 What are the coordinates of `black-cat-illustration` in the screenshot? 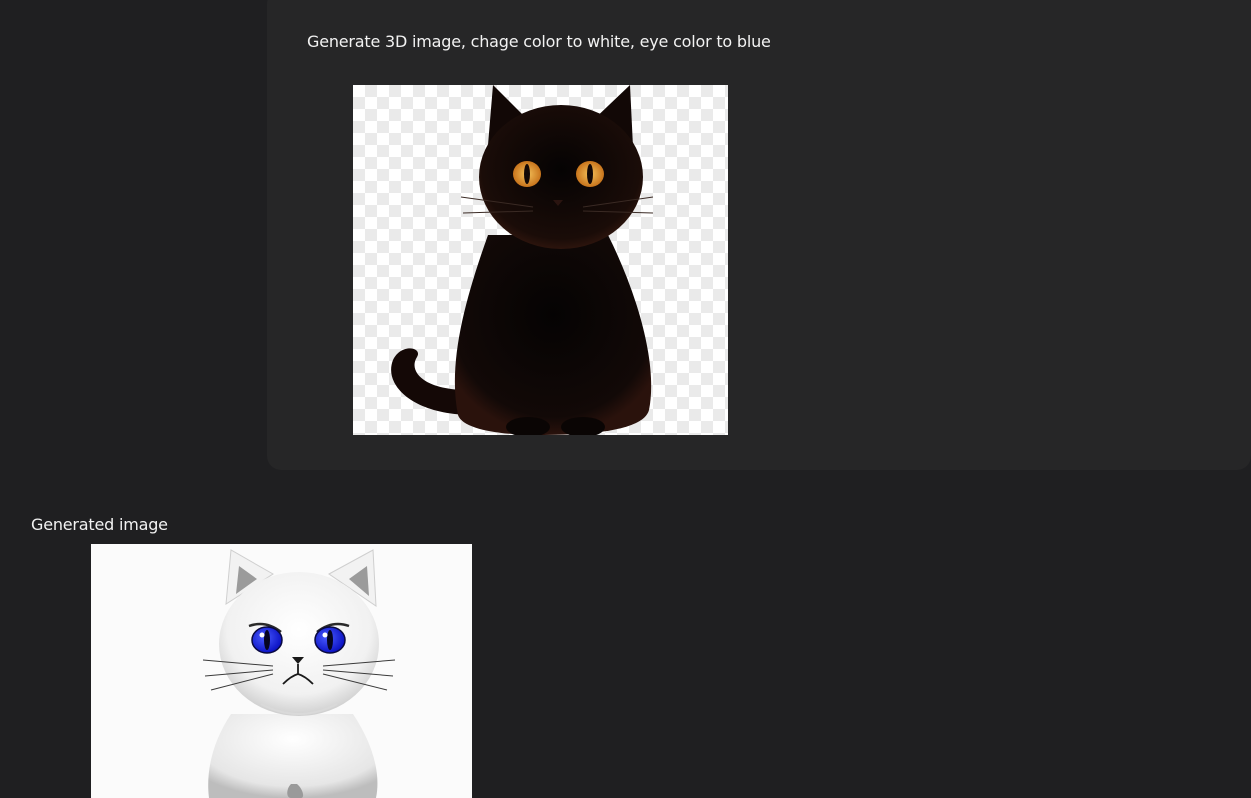 It's located at (522, 260).